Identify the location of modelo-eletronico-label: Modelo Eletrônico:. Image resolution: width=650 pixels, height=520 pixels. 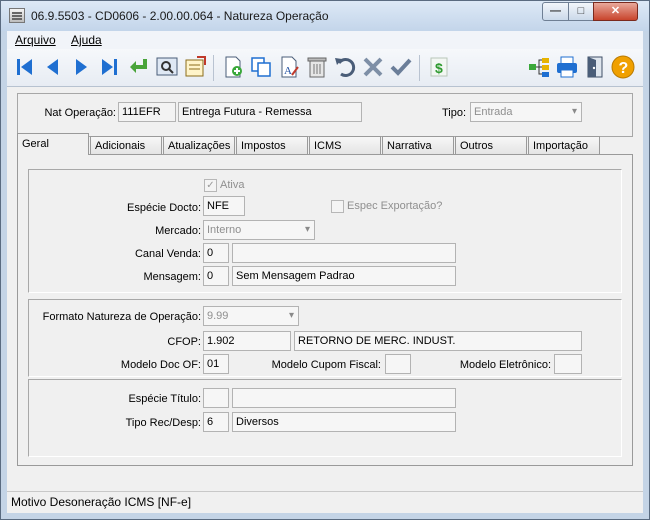
(505, 365).